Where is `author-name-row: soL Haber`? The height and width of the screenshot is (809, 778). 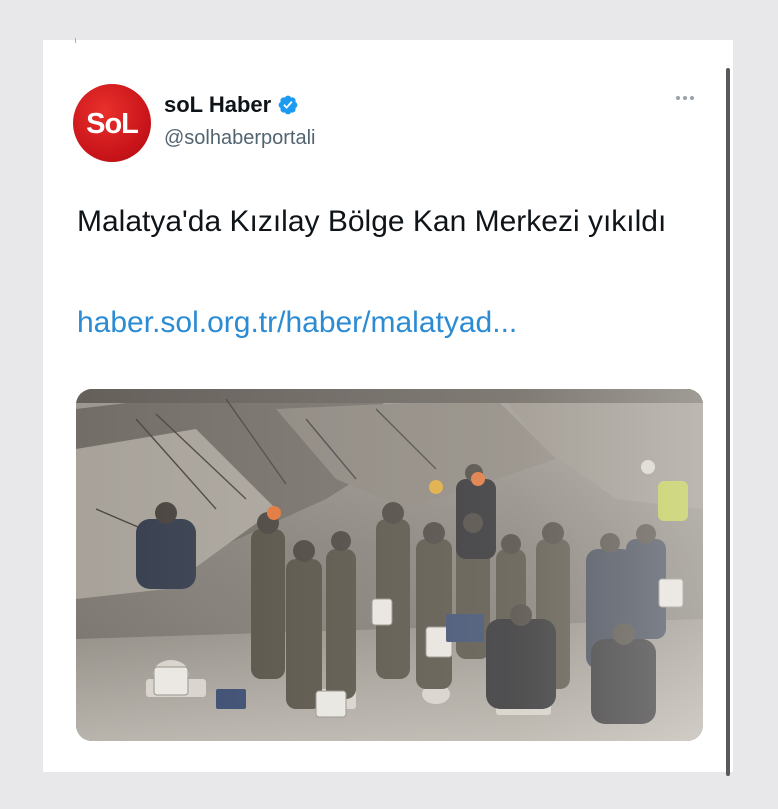
author-name-row: soL Haber is located at coordinates (231, 105).